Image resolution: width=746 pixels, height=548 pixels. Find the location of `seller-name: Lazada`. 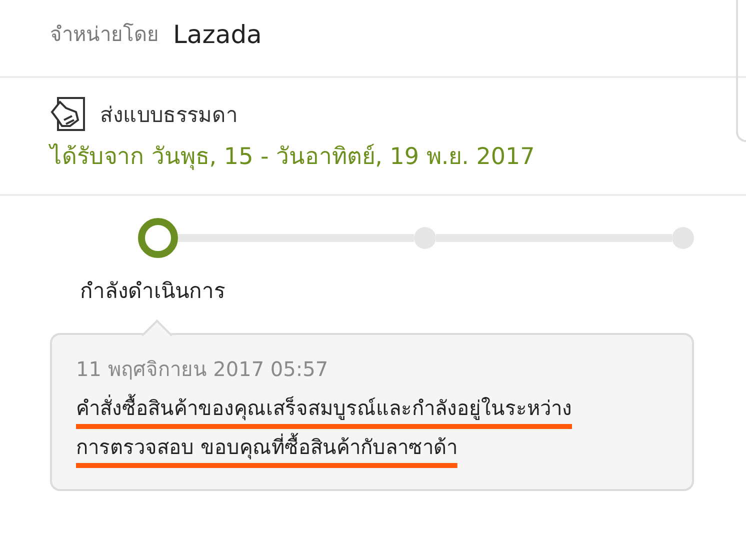

seller-name: Lazada is located at coordinates (217, 34).